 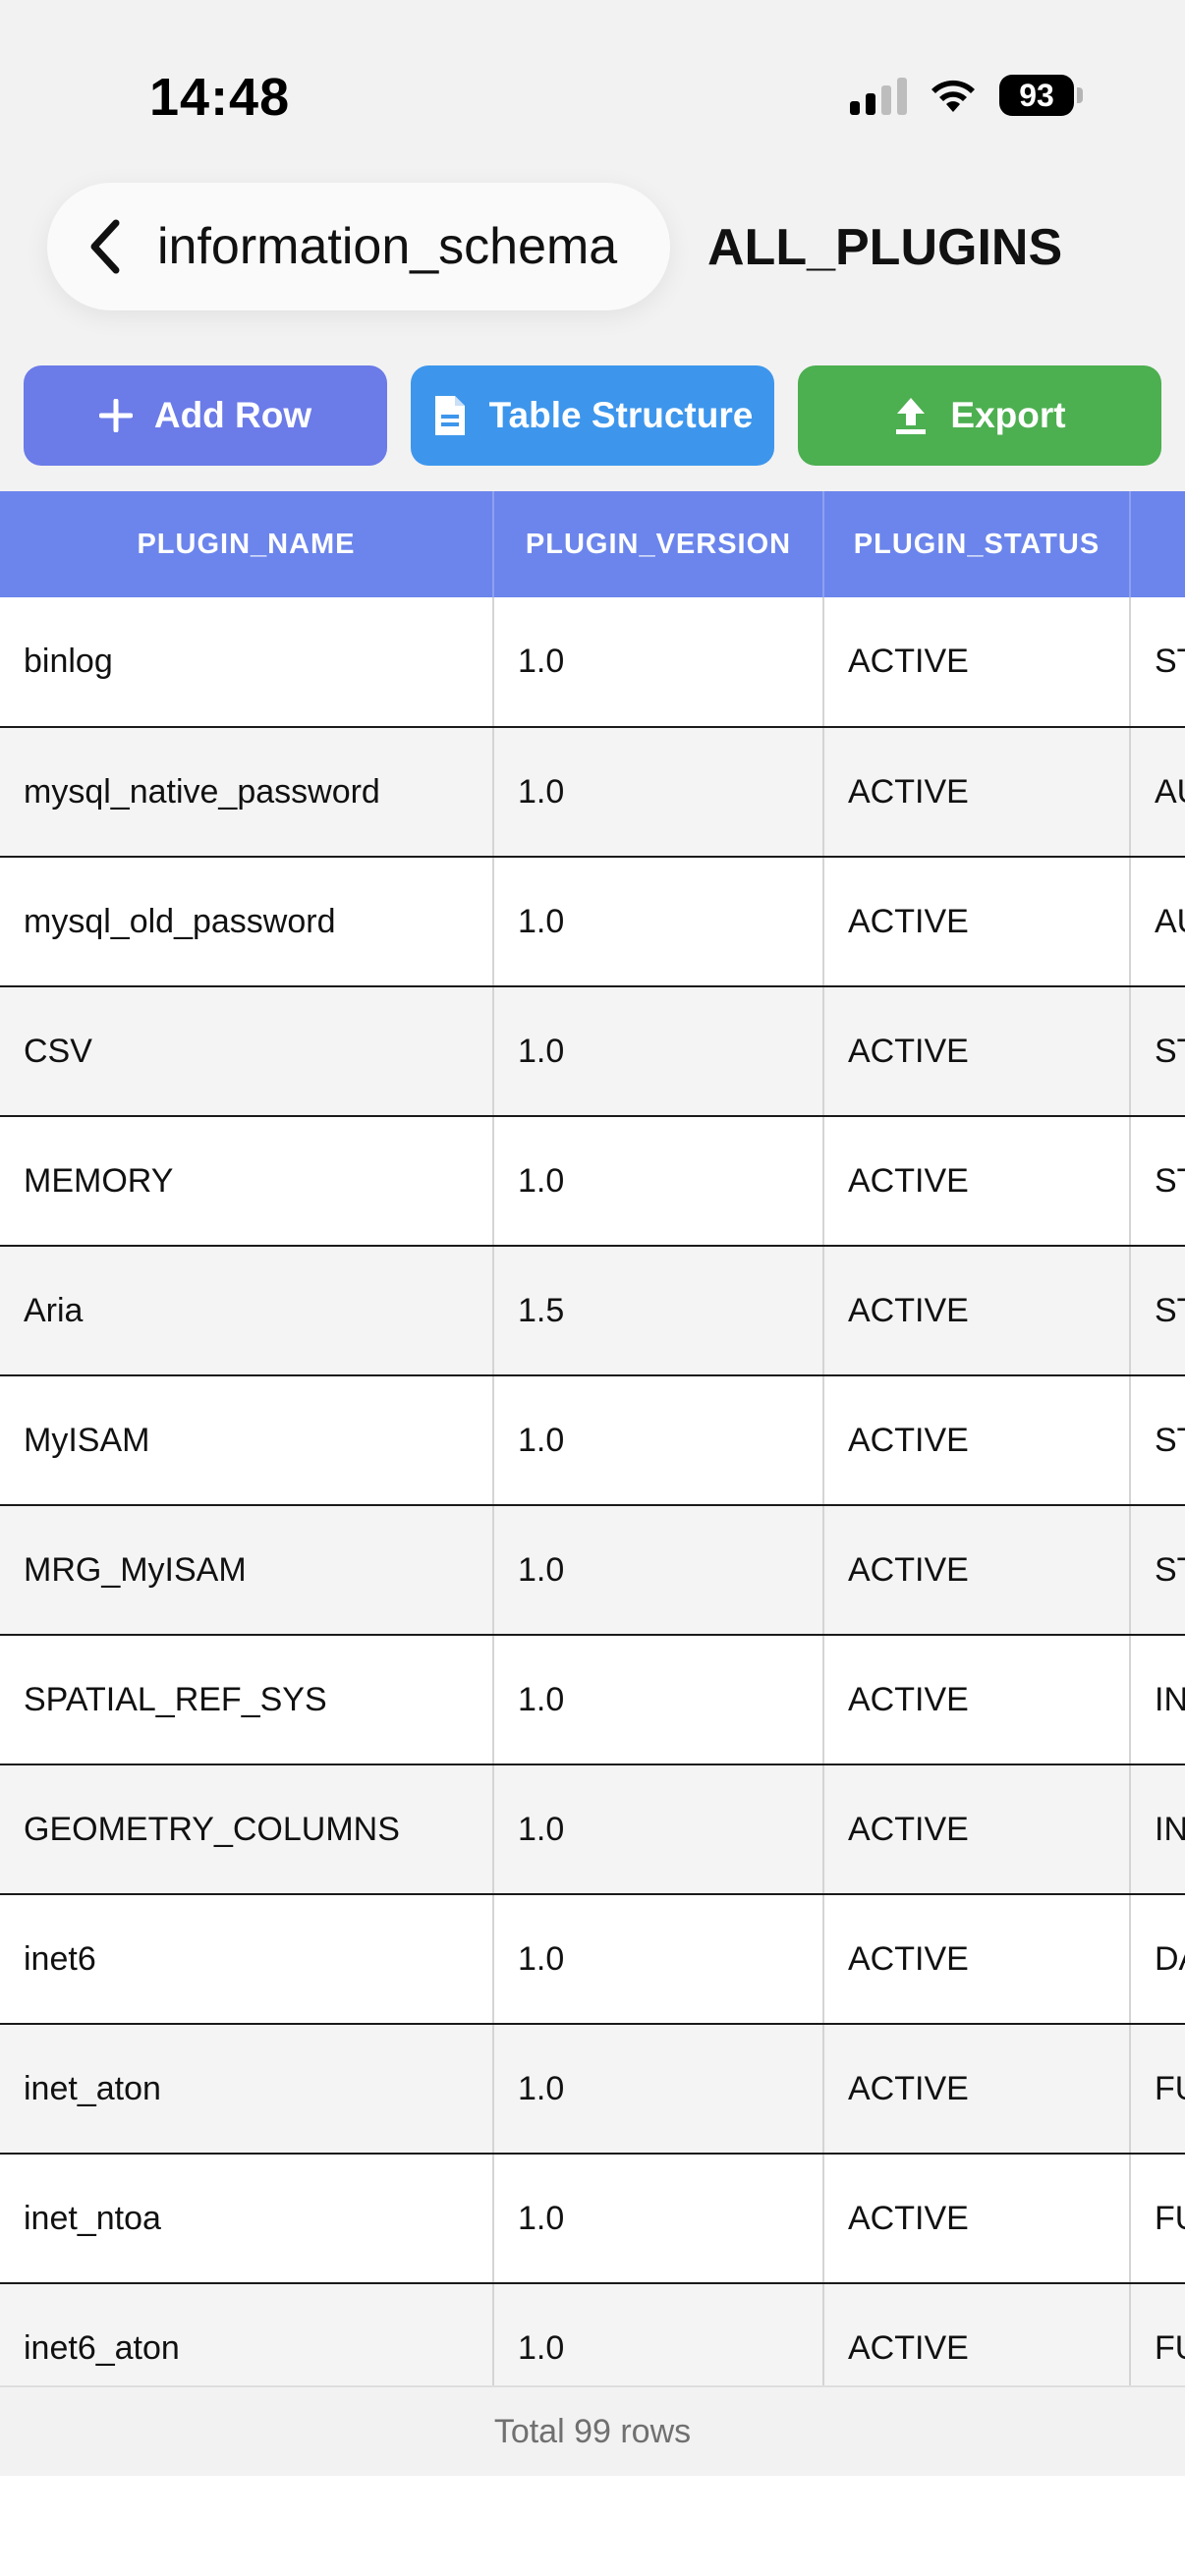 What do you see at coordinates (247, 792) in the screenshot?
I see `table-cell: mysql_native_password` at bounding box center [247, 792].